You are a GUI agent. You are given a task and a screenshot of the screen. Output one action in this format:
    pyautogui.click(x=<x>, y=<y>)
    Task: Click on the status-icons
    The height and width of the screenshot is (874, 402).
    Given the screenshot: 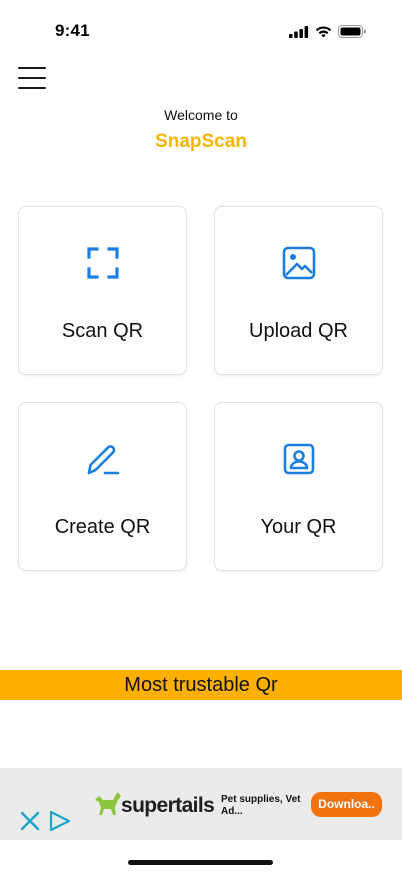 What is the action you would take?
    pyautogui.click(x=327, y=31)
    